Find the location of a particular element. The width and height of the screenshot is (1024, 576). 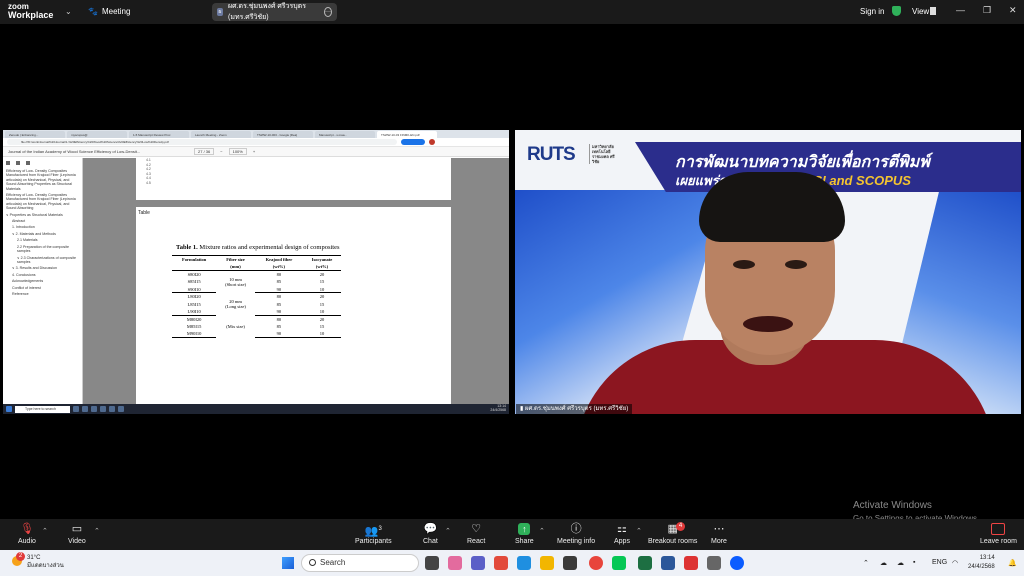

wifi-icon: ◠ is located at coordinates (955, 563).